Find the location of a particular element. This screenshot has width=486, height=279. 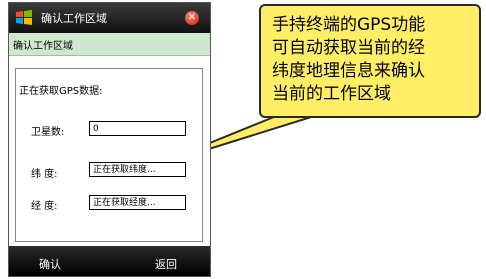

longitude-label: 经 度: is located at coordinates (44, 206).